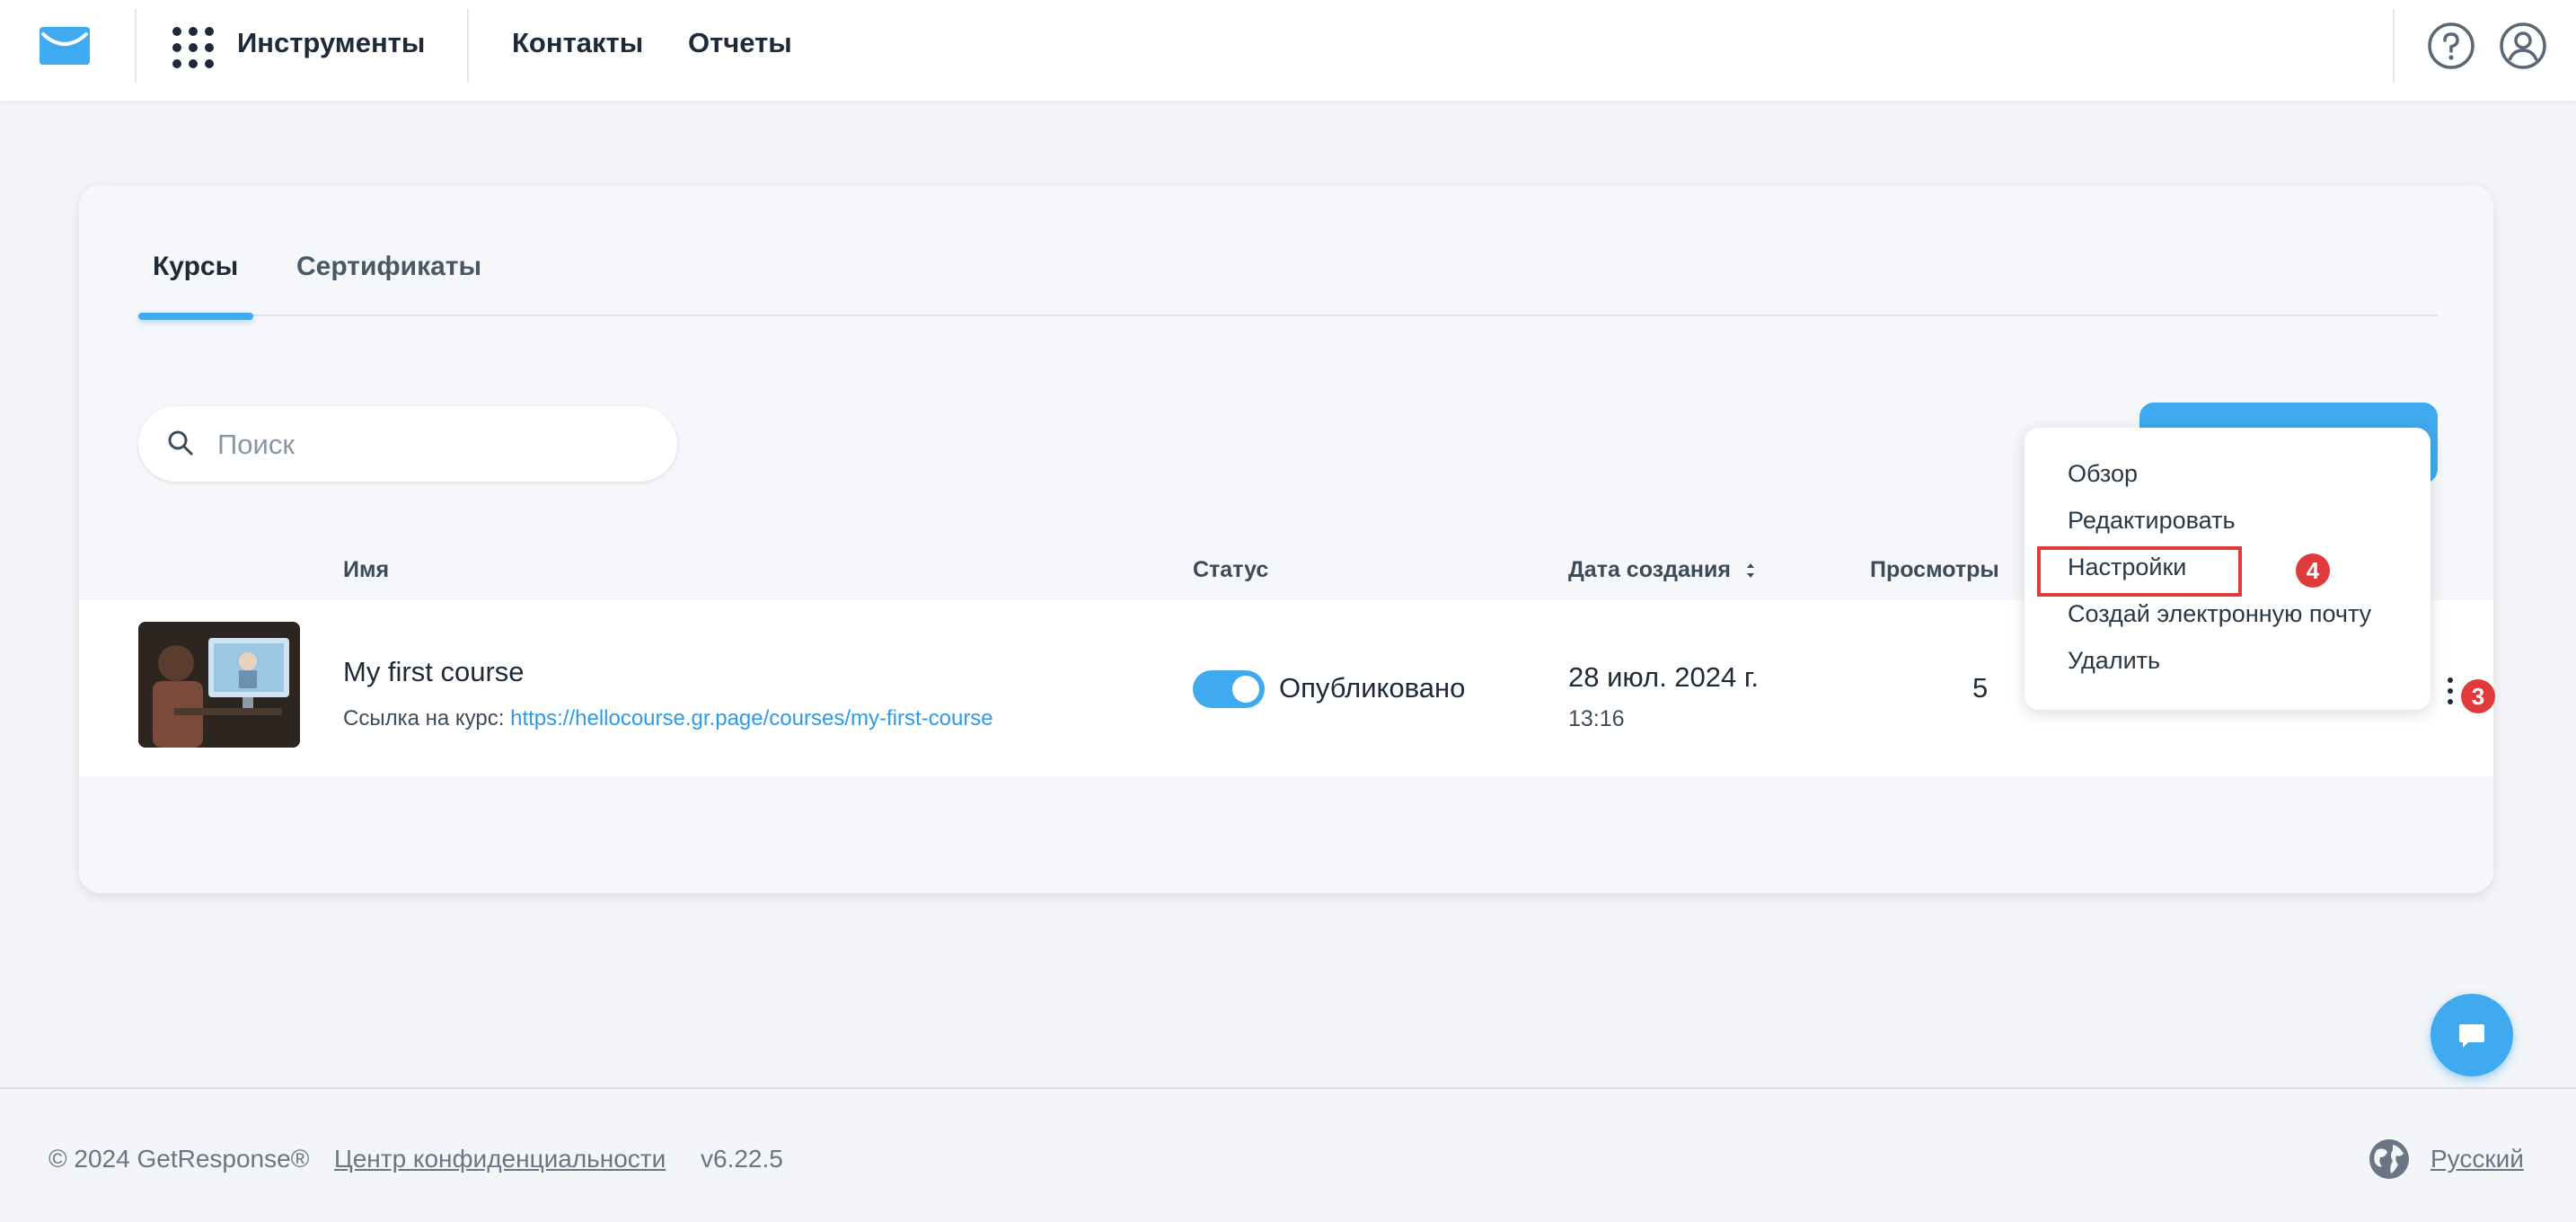 This screenshot has width=2576, height=1222. Describe the element at coordinates (1750, 570) in the screenshot. I see `sort-icon` at that location.